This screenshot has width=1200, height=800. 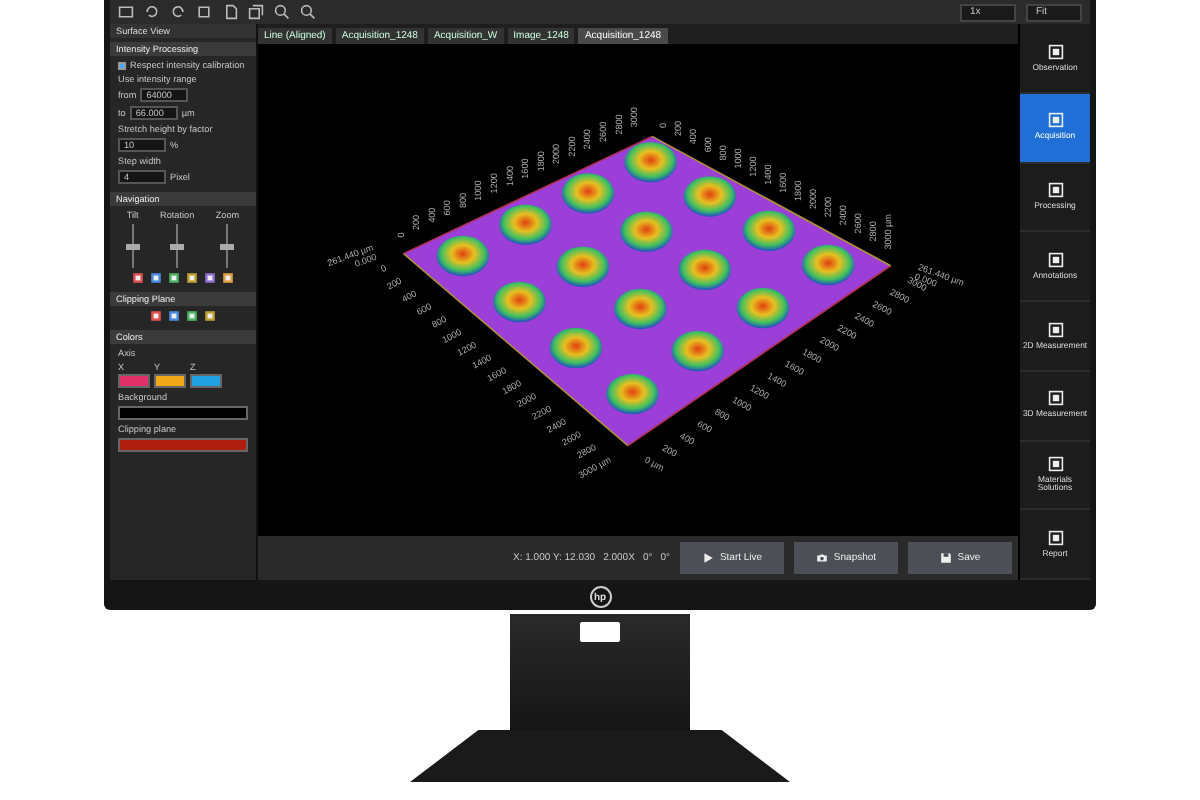 What do you see at coordinates (707, 558) in the screenshot?
I see `play-icon` at bounding box center [707, 558].